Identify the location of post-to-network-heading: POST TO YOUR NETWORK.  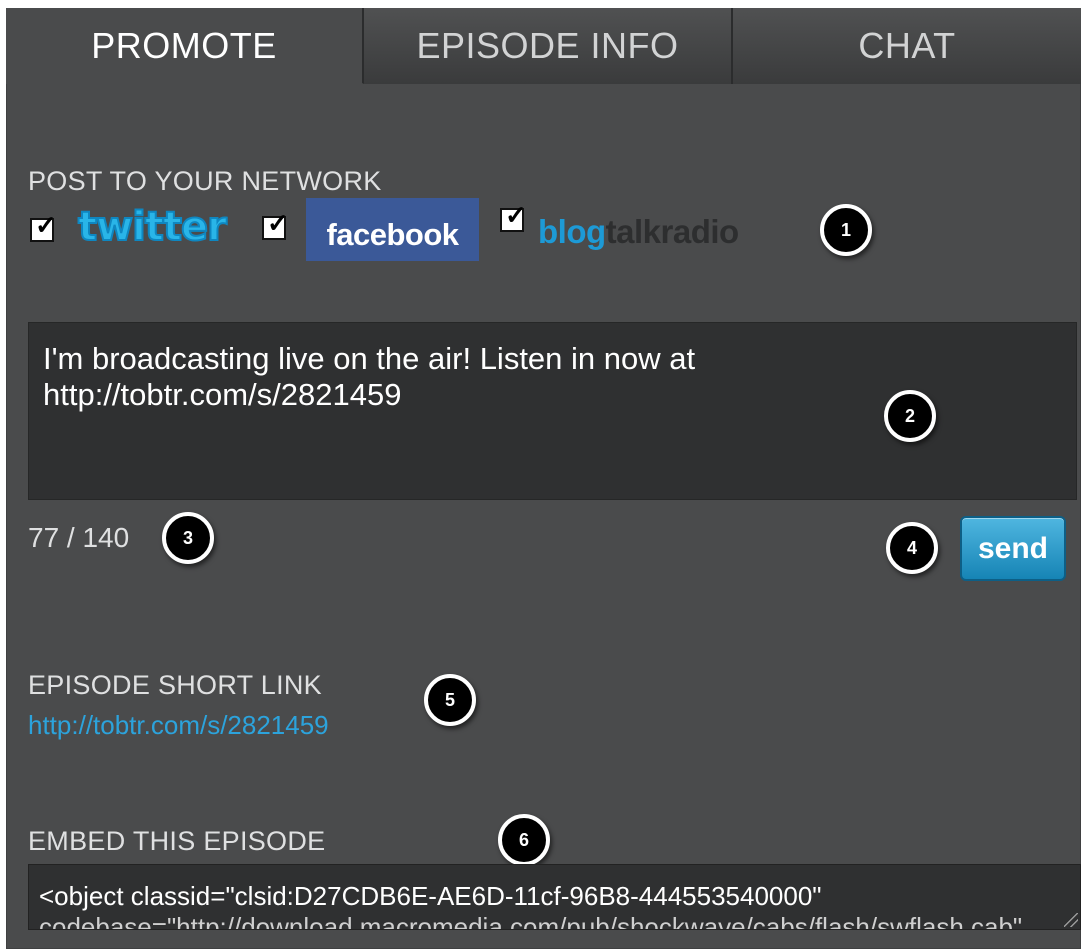
(205, 181).